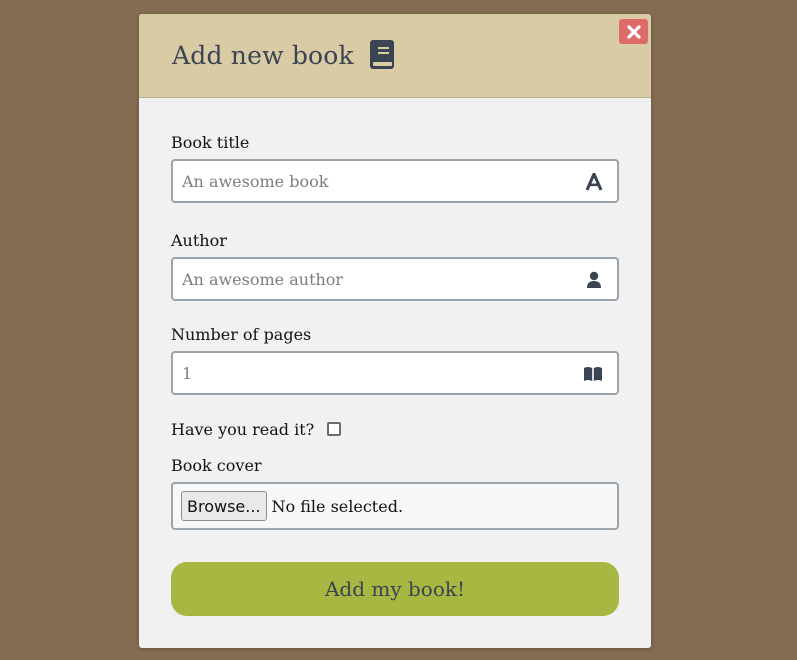  What do you see at coordinates (382, 55) in the screenshot?
I see `book-icon` at bounding box center [382, 55].